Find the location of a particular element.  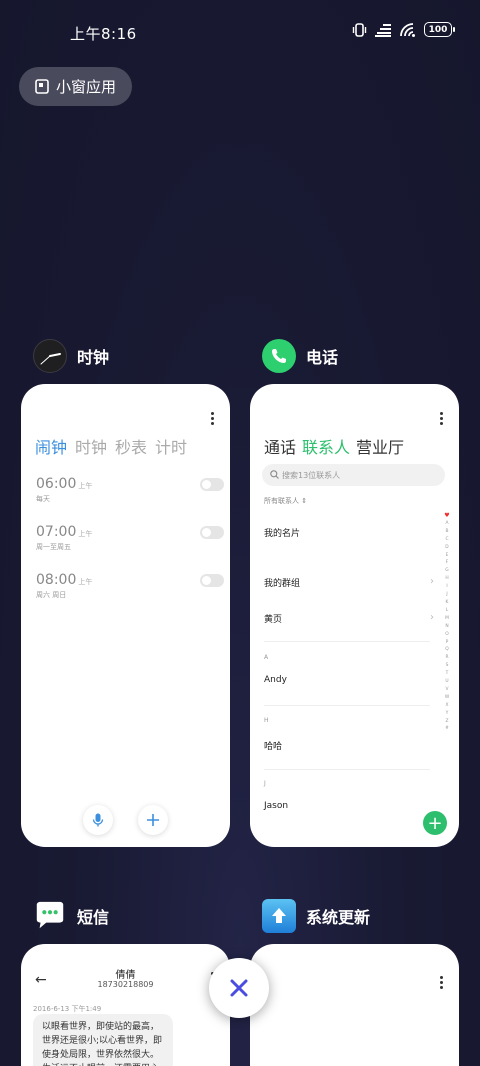

alphabet-index-letter: Q is located at coordinates (446, 650).